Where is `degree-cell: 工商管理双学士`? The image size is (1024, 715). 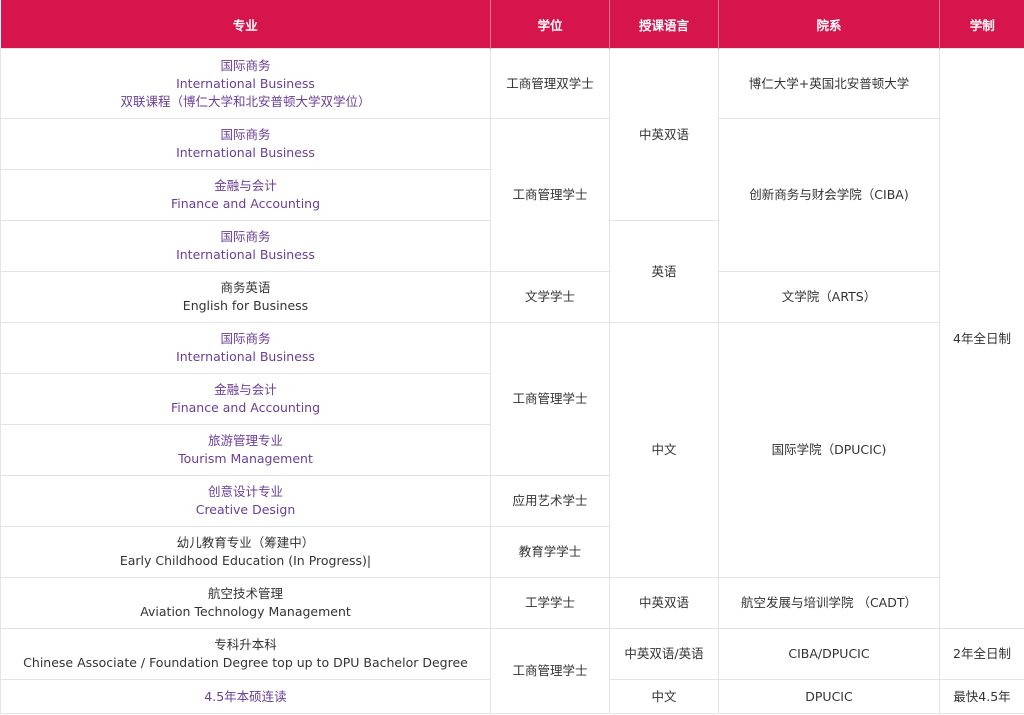
degree-cell: 工商管理双学士 is located at coordinates (550, 83).